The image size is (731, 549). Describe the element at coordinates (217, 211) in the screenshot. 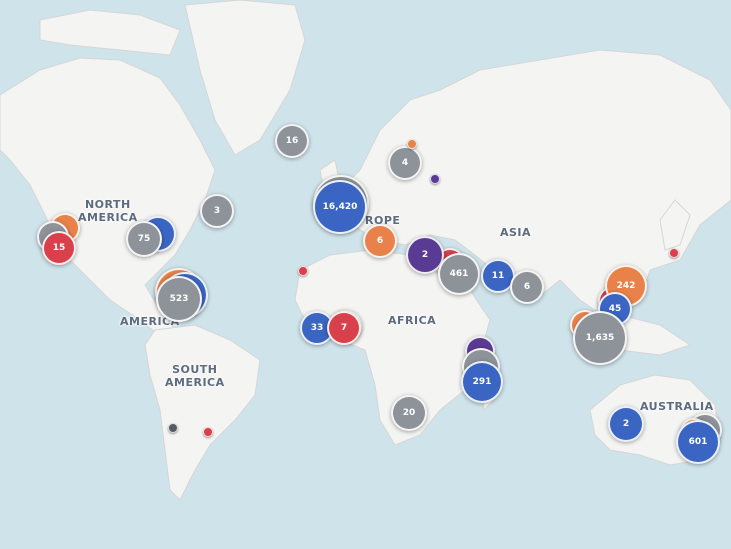

I see `cluster-marker: 3` at that location.